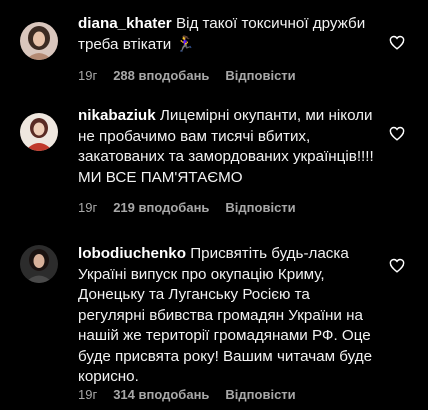 The image size is (428, 410). I want to click on comment-username: lobodiuchenko, so click(132, 253).